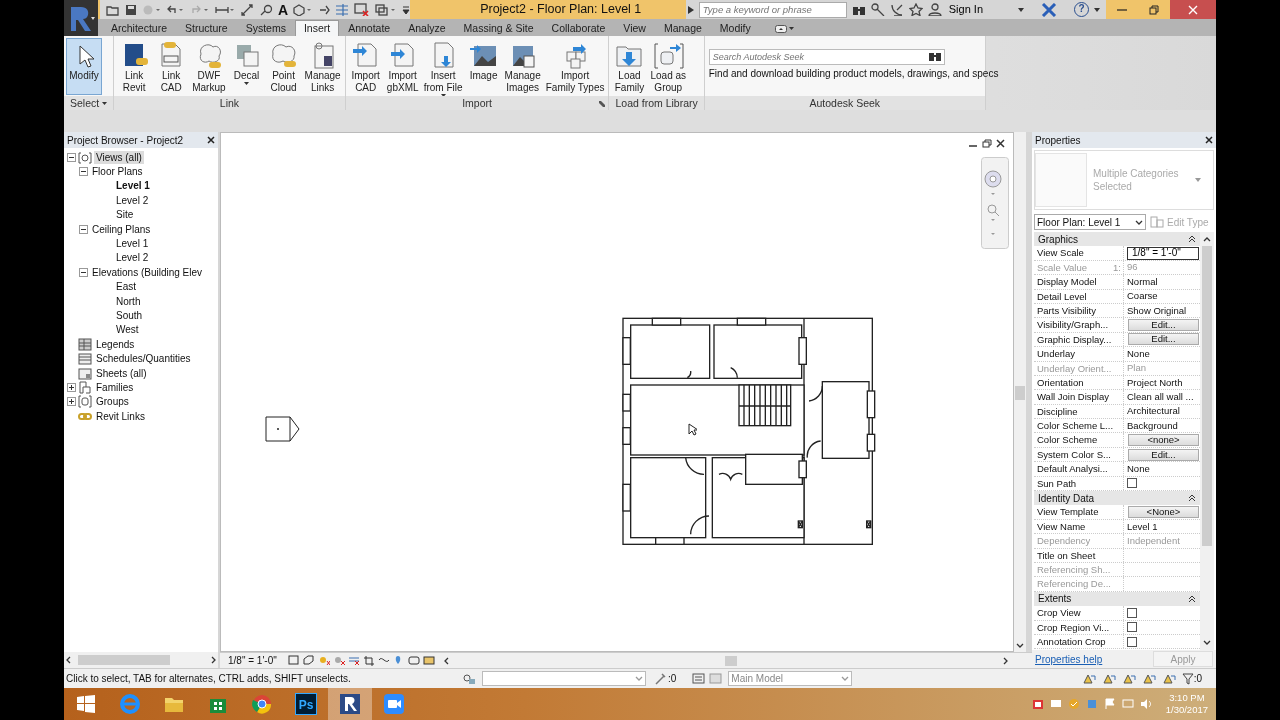 The width and height of the screenshot is (1280, 720). I want to click on tree-item: Ceiling Plans, so click(121, 229).